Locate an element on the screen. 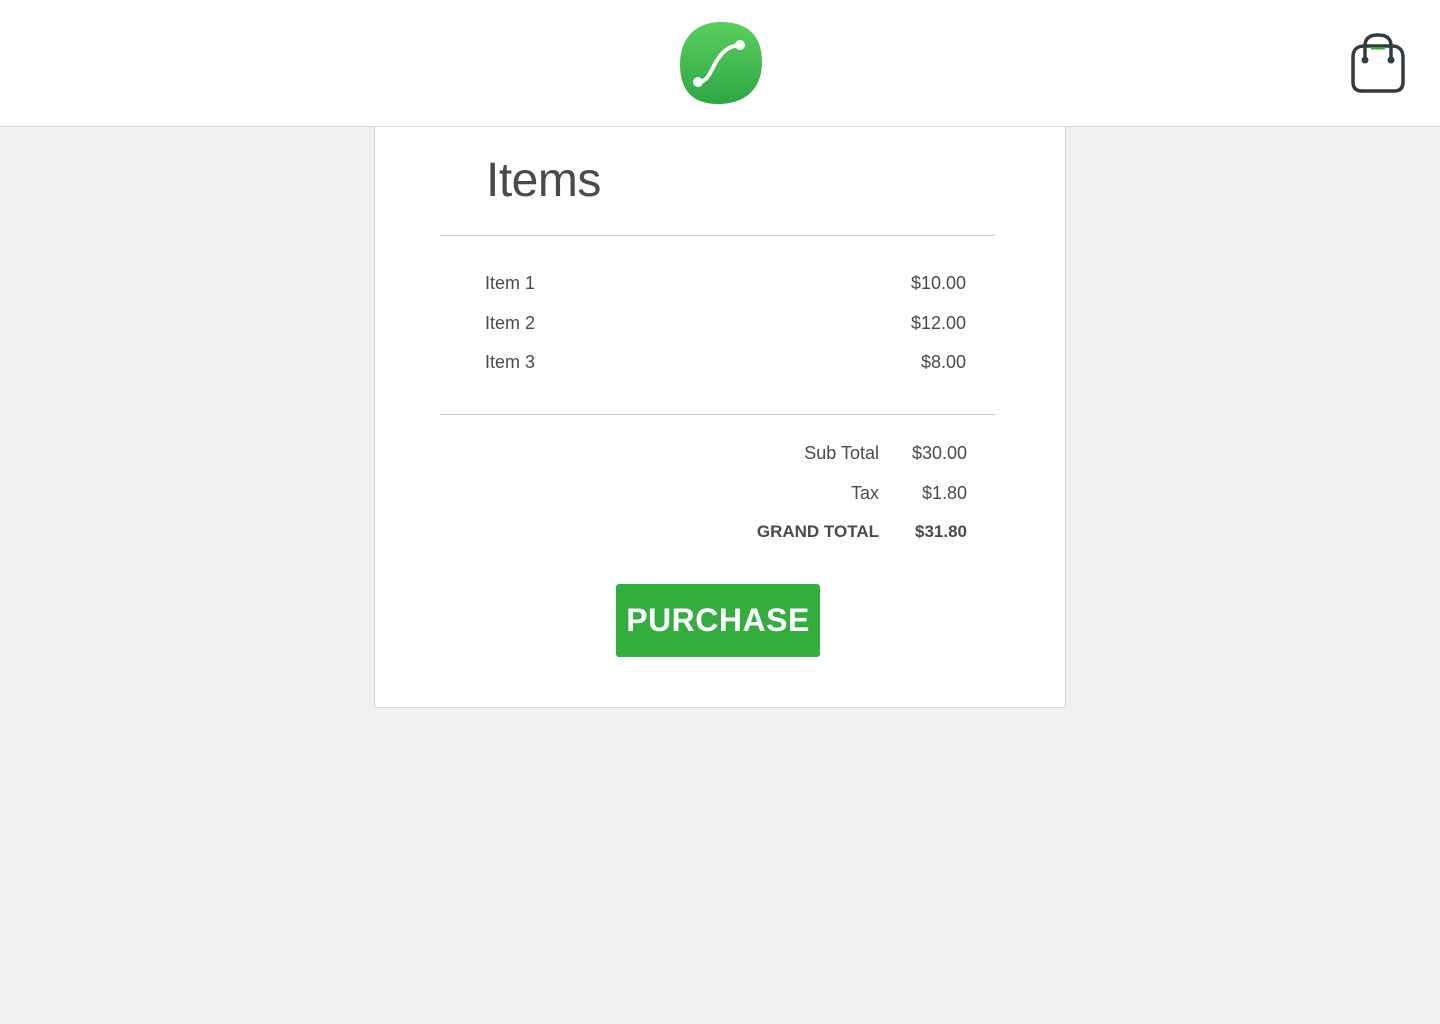  item-name: Item 1 is located at coordinates (510, 283).